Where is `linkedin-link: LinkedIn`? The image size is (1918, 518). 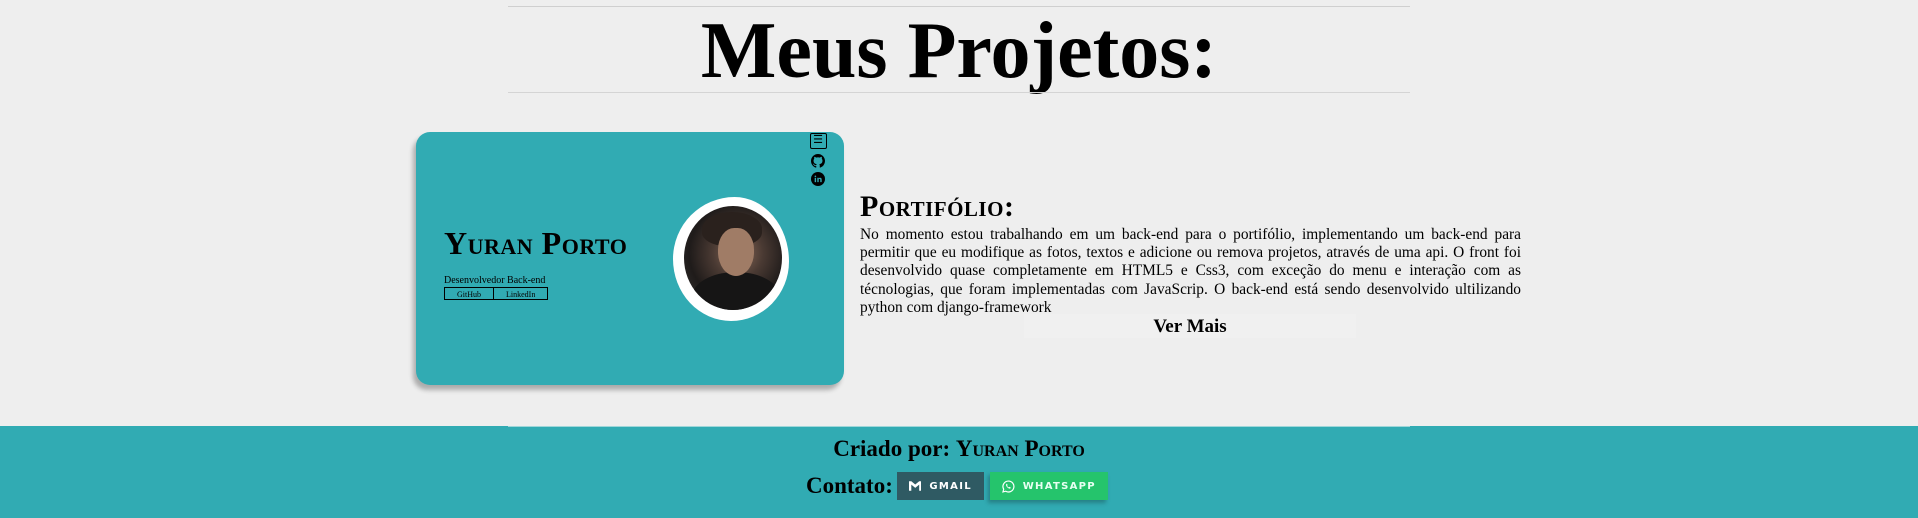 linkedin-link: LinkedIn is located at coordinates (521, 293).